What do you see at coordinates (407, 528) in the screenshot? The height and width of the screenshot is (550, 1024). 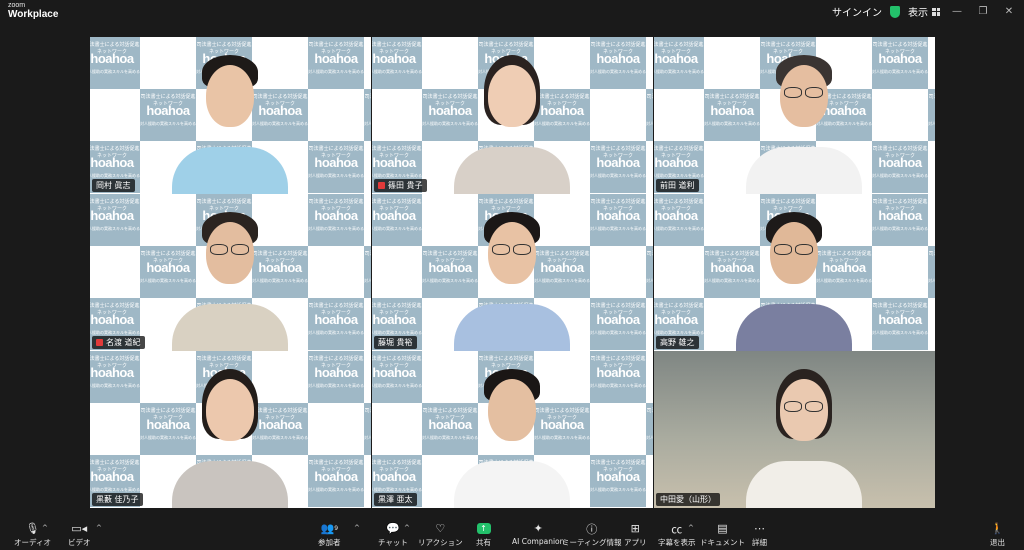 I see `chat-options-caret: ^` at bounding box center [407, 528].